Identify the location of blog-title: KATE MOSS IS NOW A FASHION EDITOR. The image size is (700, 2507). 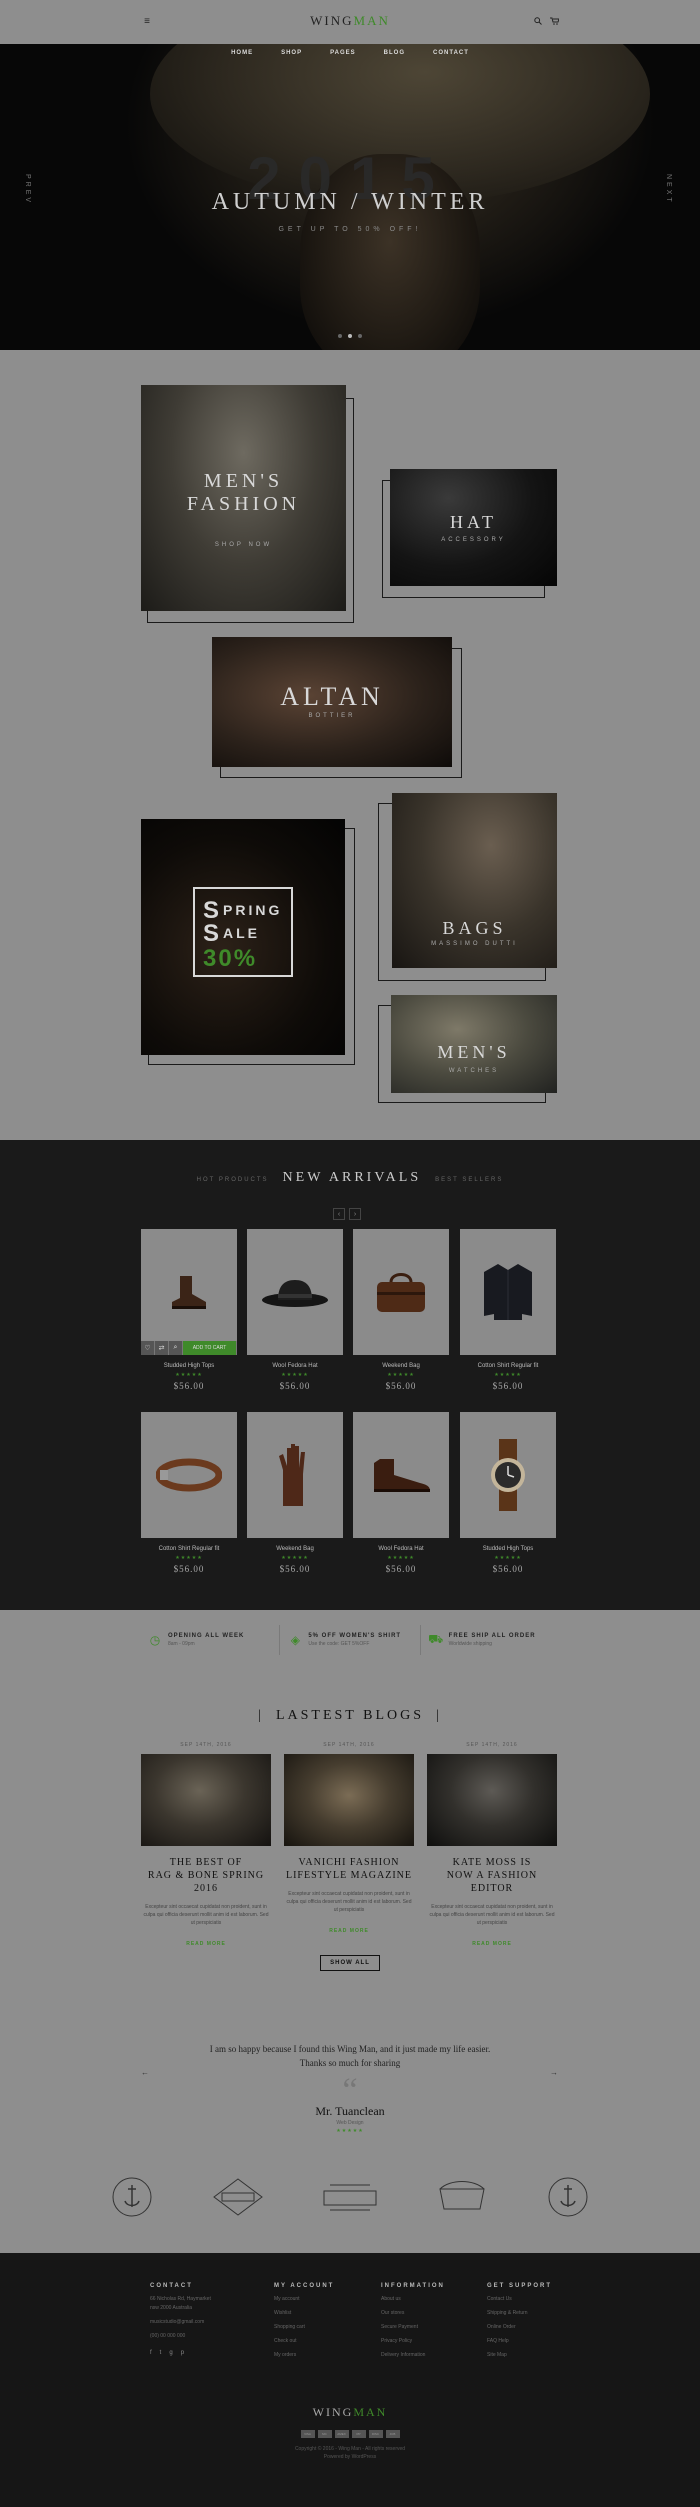
(492, 1875).